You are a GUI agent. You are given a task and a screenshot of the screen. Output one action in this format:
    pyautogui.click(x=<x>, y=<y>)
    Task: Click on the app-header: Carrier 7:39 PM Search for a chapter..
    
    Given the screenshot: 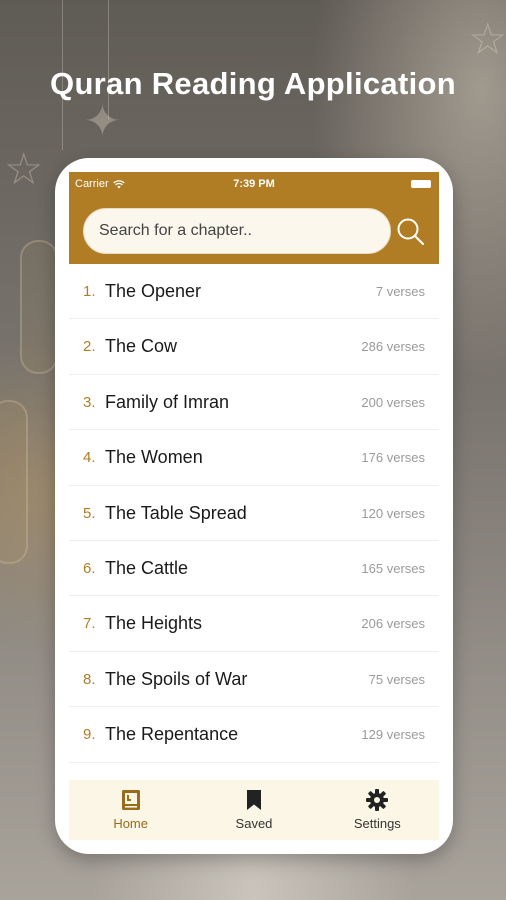 What is the action you would take?
    pyautogui.click(x=254, y=218)
    